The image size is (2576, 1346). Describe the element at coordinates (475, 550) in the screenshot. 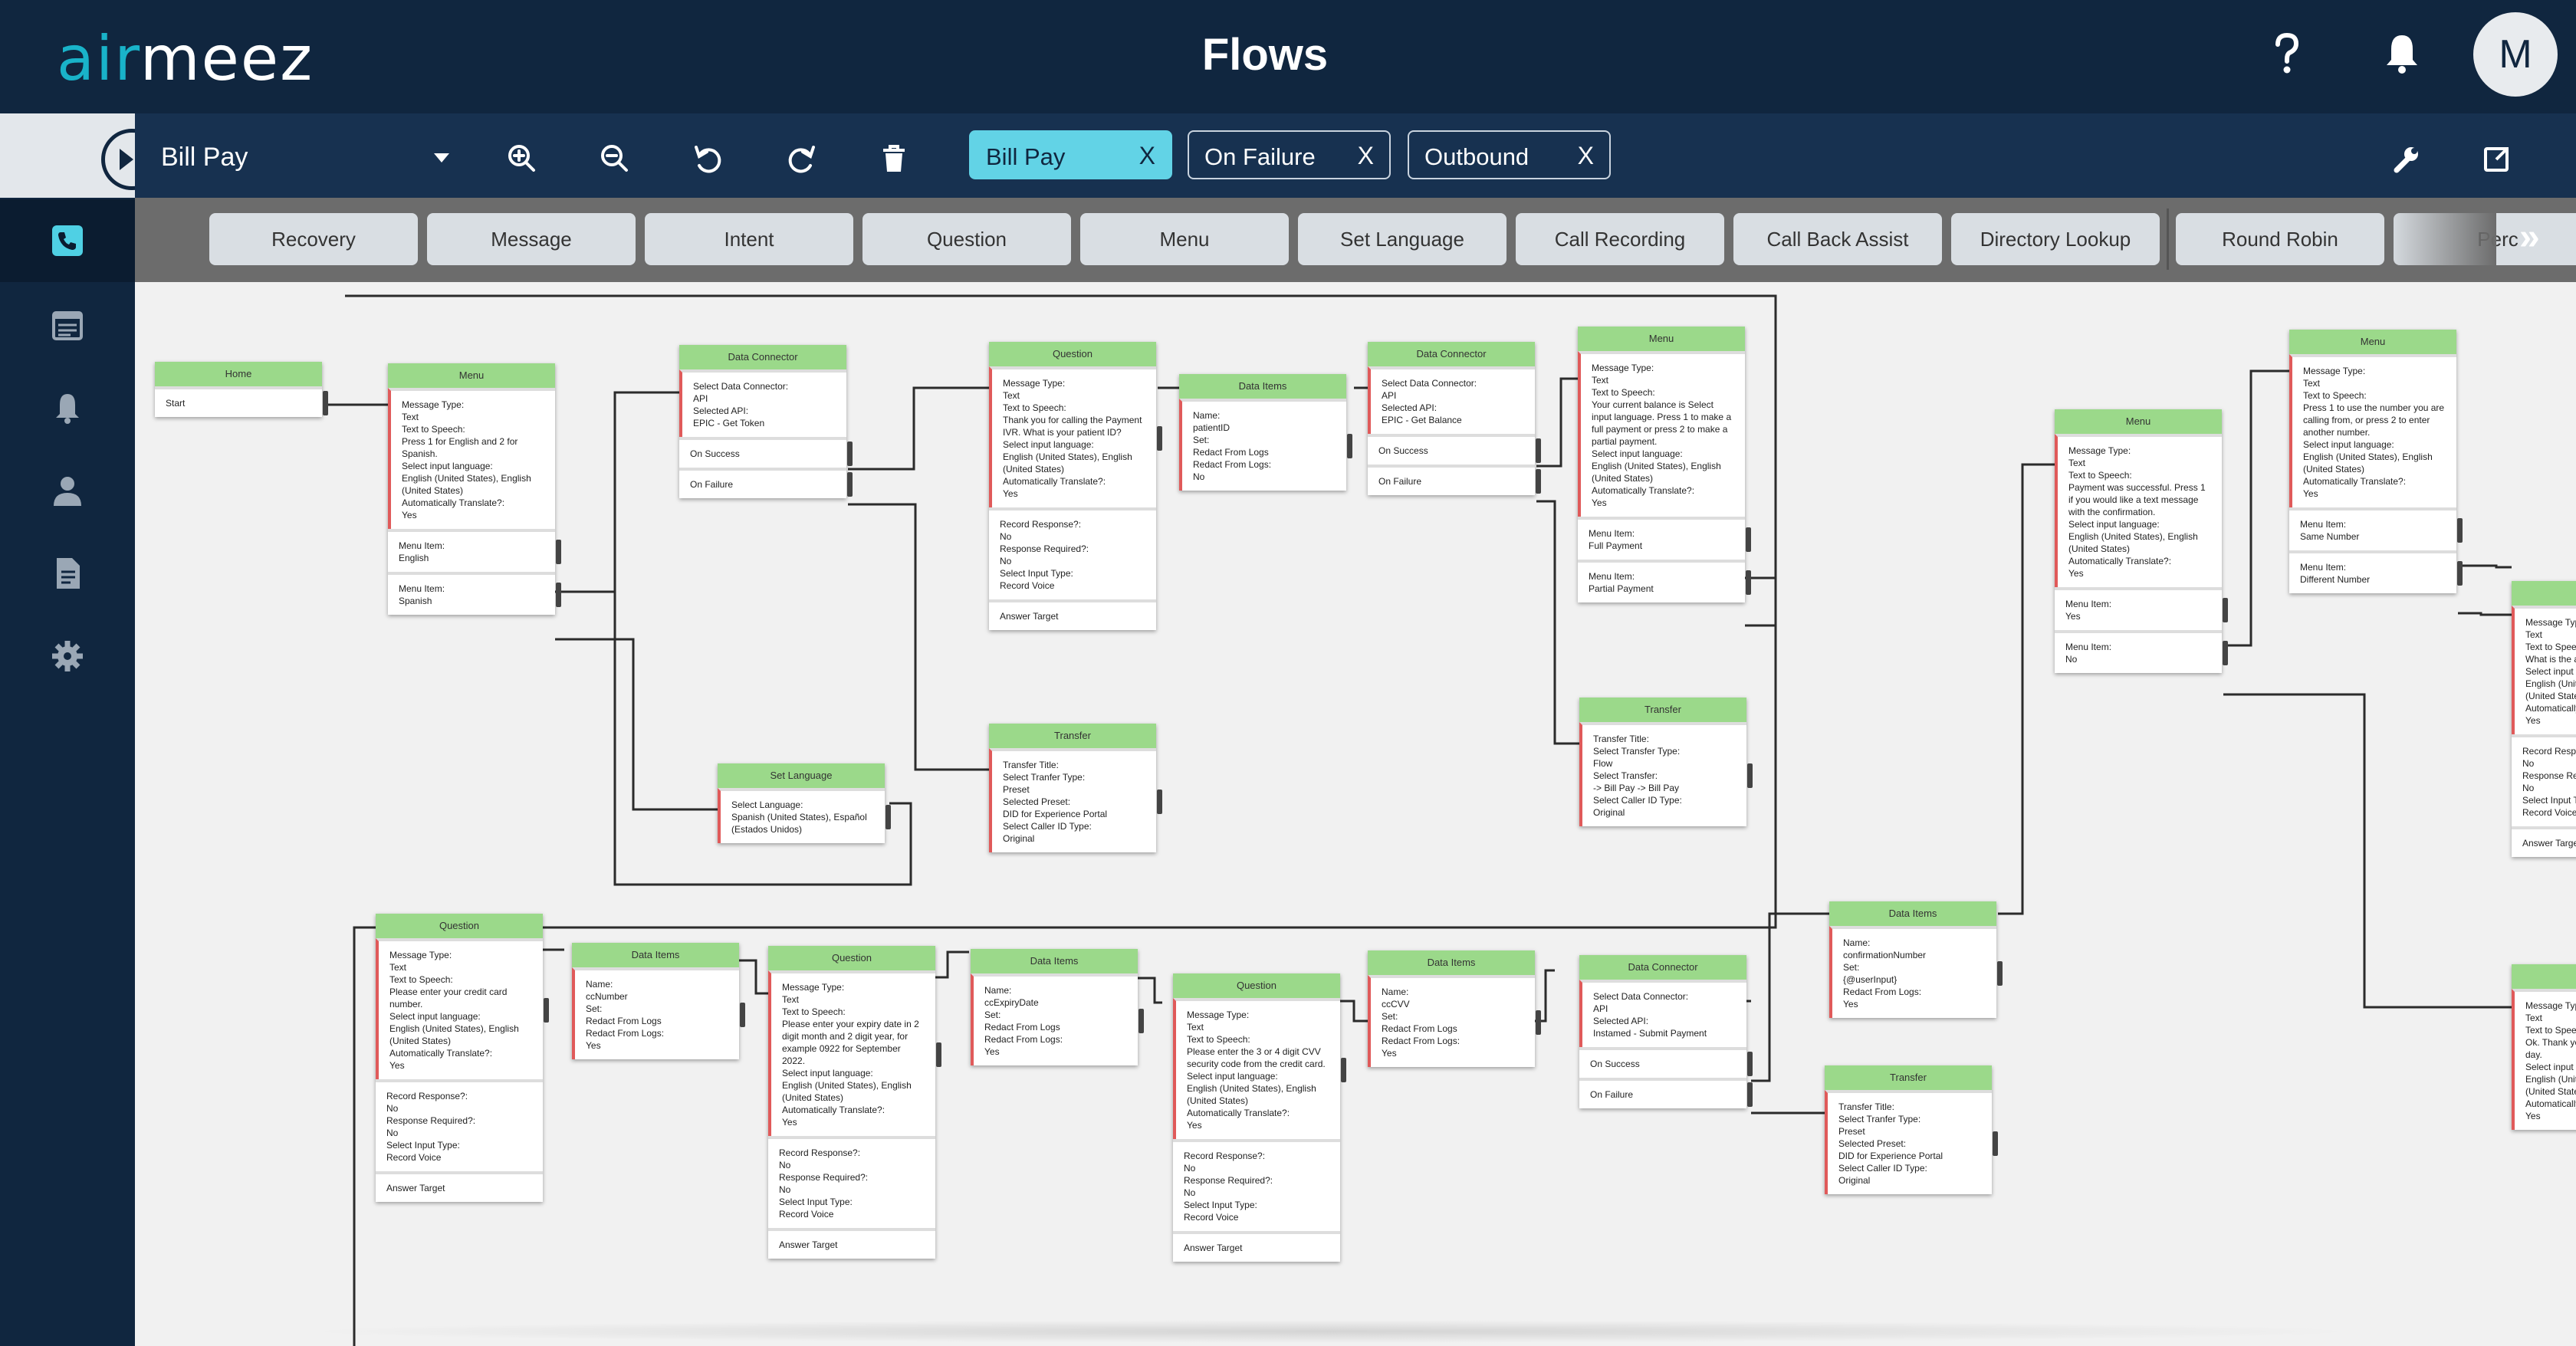

I see `node-section: Menu Item: English` at that location.